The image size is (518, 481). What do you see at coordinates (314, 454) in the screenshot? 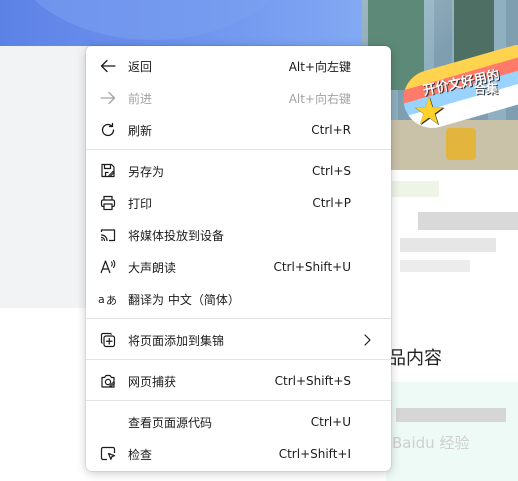
I see `menu-item-shortcut: Ctrl+Shift+I` at bounding box center [314, 454].